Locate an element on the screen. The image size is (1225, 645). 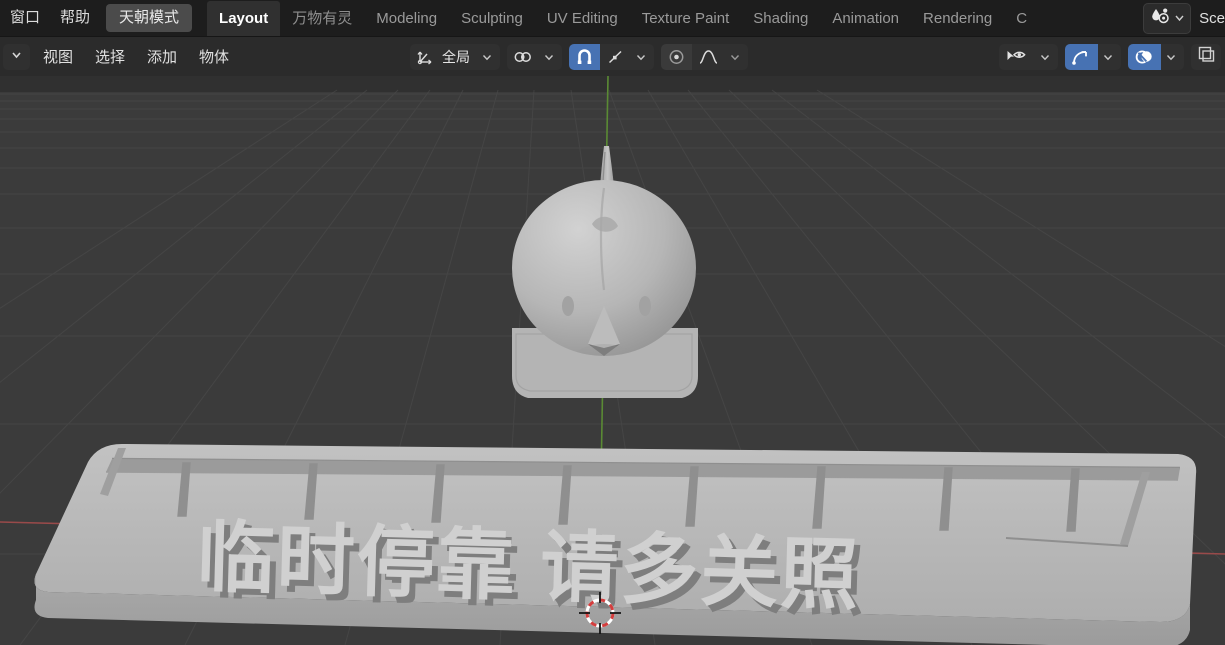
viewport-header: 视图 选择 添加 物体 全局 is located at coordinates (612, 56).